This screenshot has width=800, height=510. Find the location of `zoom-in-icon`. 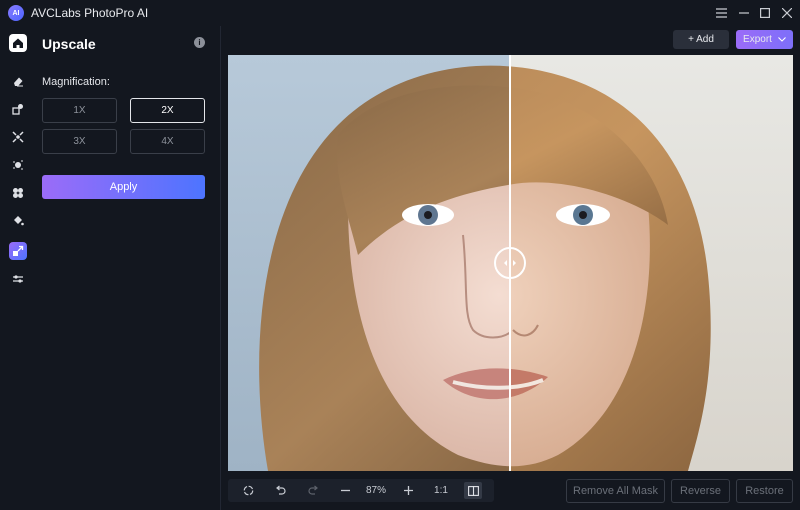

zoom-in-icon is located at coordinates (408, 490).